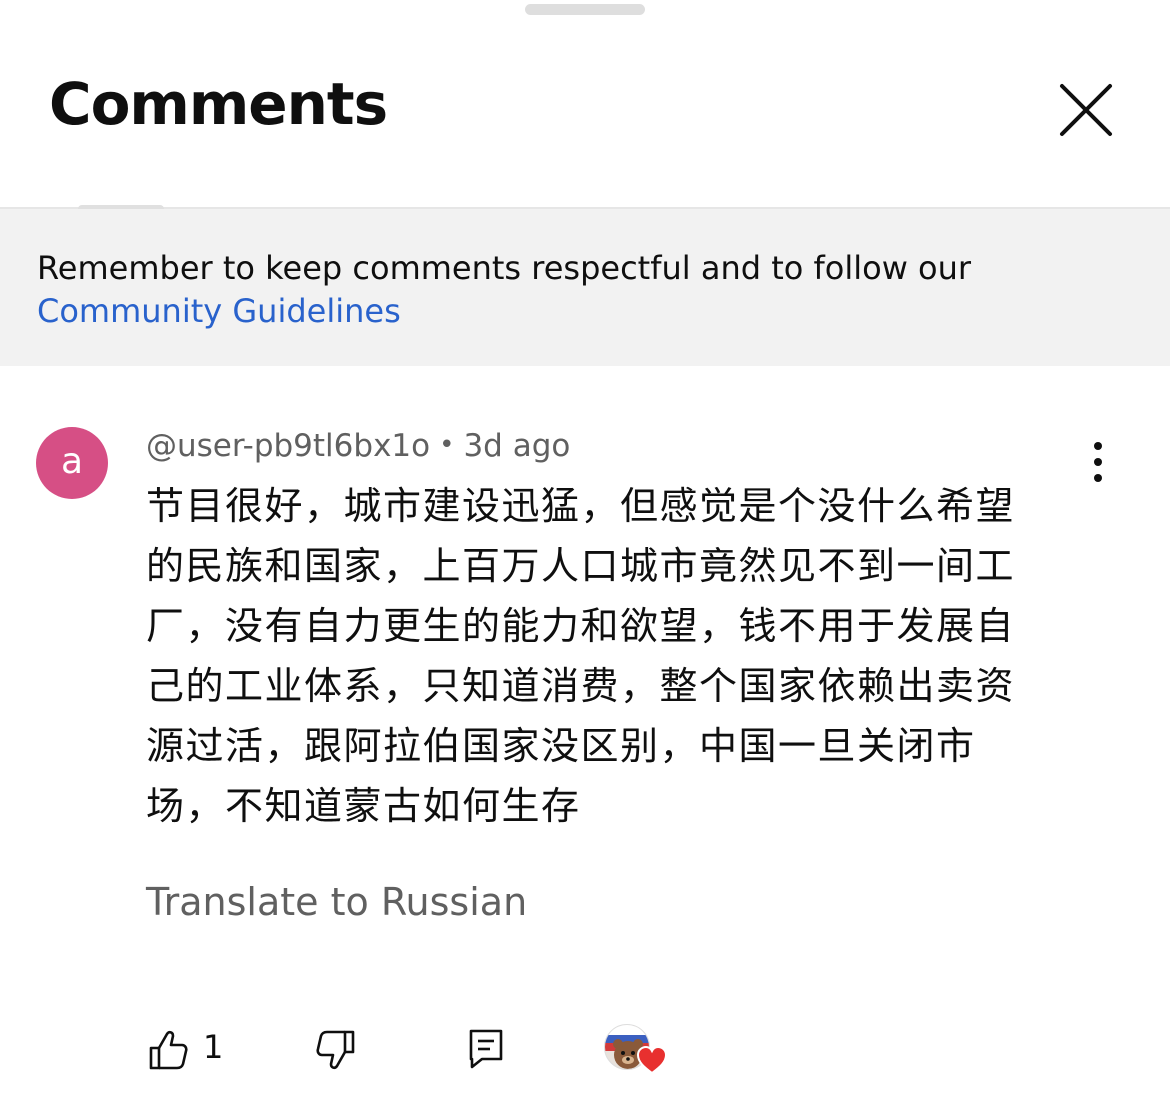  I want to click on reply-comment-icon, so click(486, 1049).